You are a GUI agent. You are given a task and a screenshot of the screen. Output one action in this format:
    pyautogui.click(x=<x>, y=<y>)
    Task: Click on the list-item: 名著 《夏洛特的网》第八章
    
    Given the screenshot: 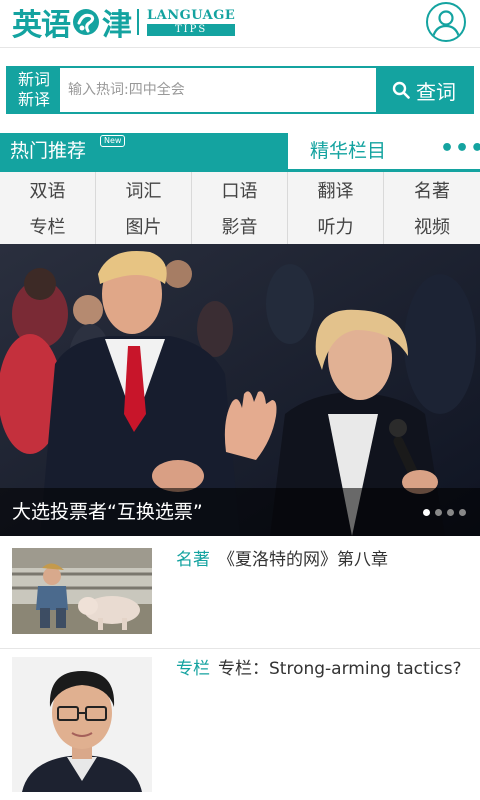 What is the action you would take?
    pyautogui.click(x=240, y=592)
    